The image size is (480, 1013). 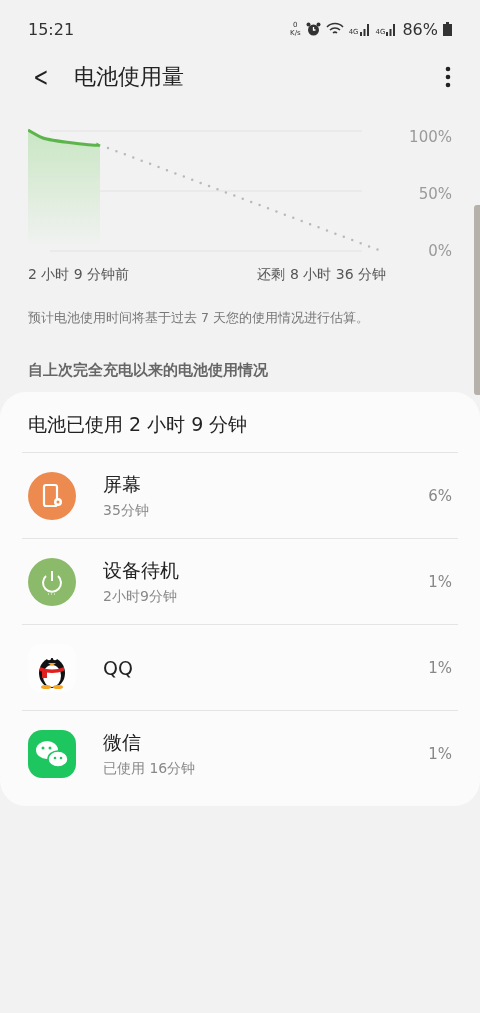 What do you see at coordinates (440, 495) in the screenshot?
I see `usage-percent: 6%` at bounding box center [440, 495].